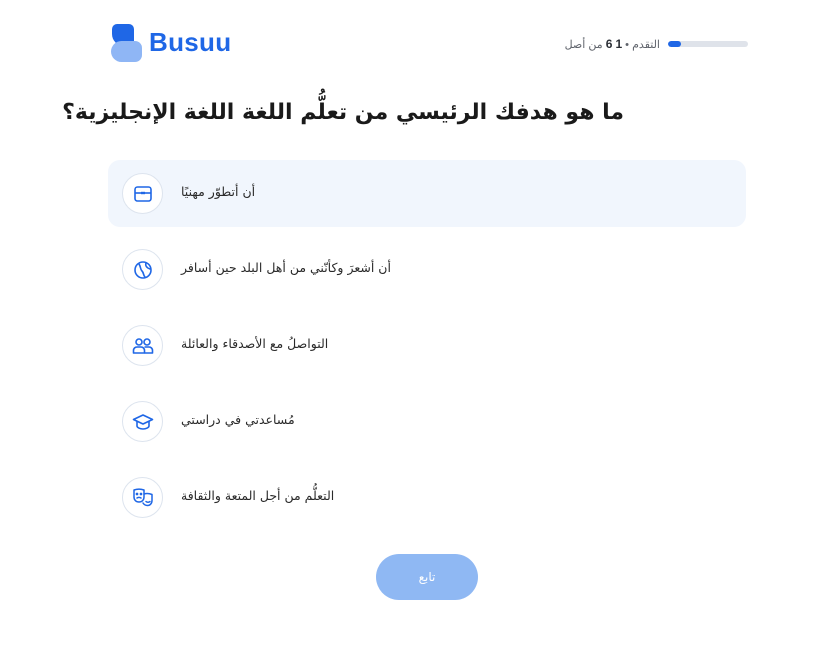  Describe the element at coordinates (609, 44) in the screenshot. I see `progress-total: 6` at that location.